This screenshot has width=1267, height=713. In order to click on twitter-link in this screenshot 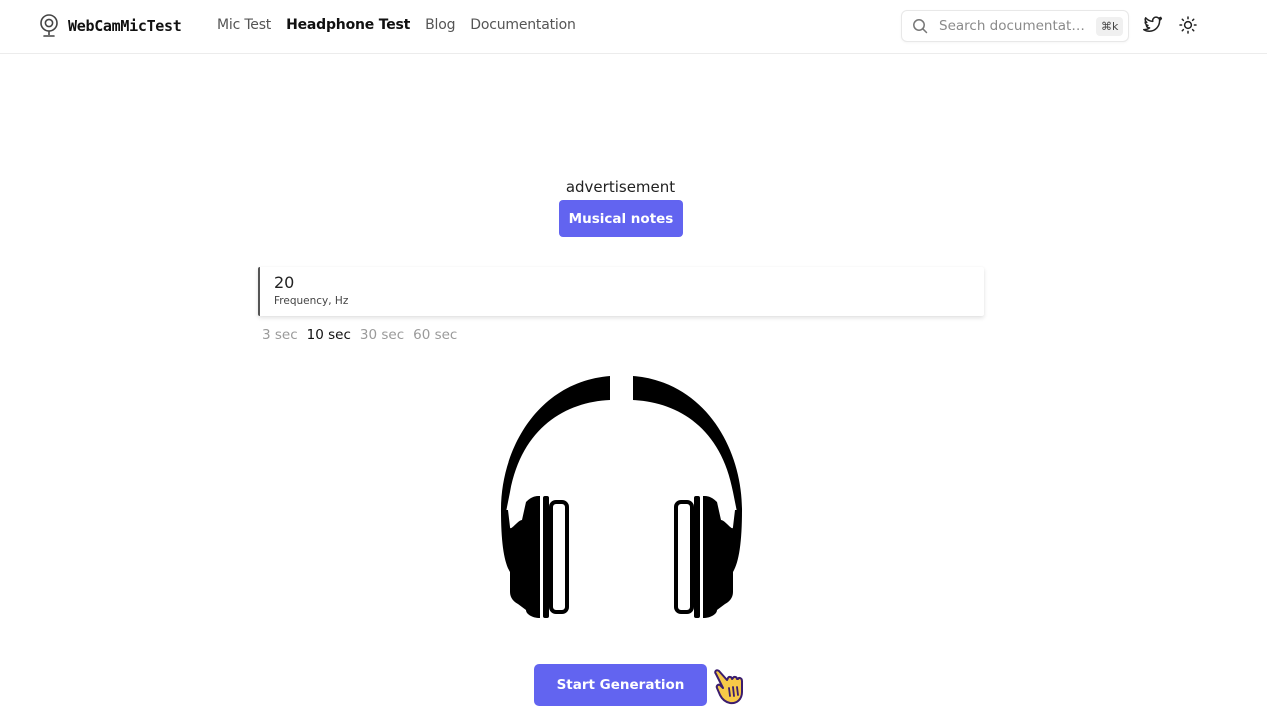, I will do `click(1153, 25)`.